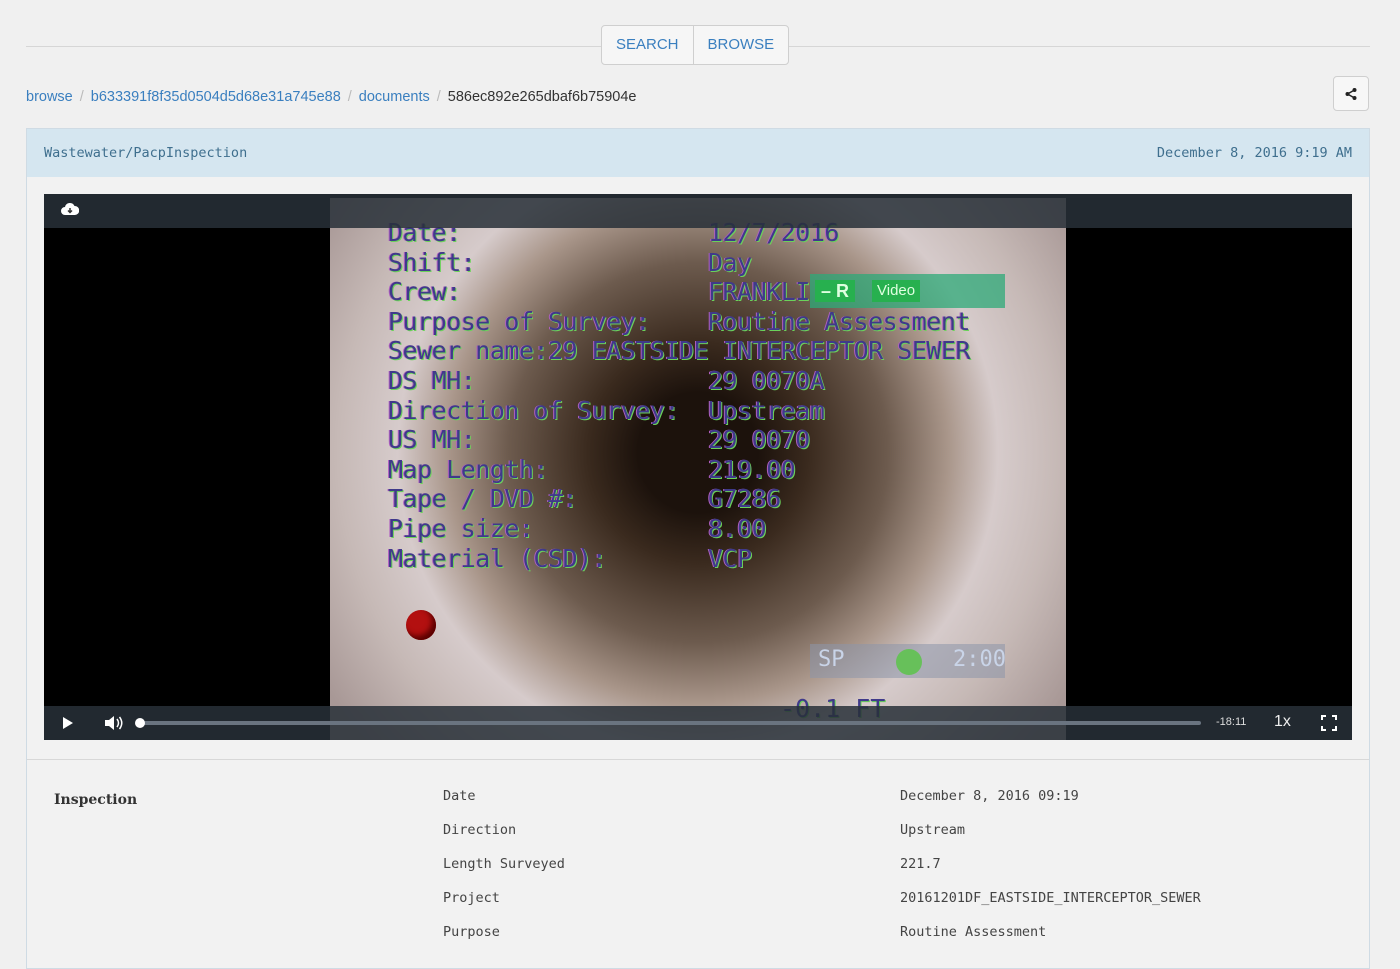  I want to click on overlay-value: 8.00, so click(737, 528).